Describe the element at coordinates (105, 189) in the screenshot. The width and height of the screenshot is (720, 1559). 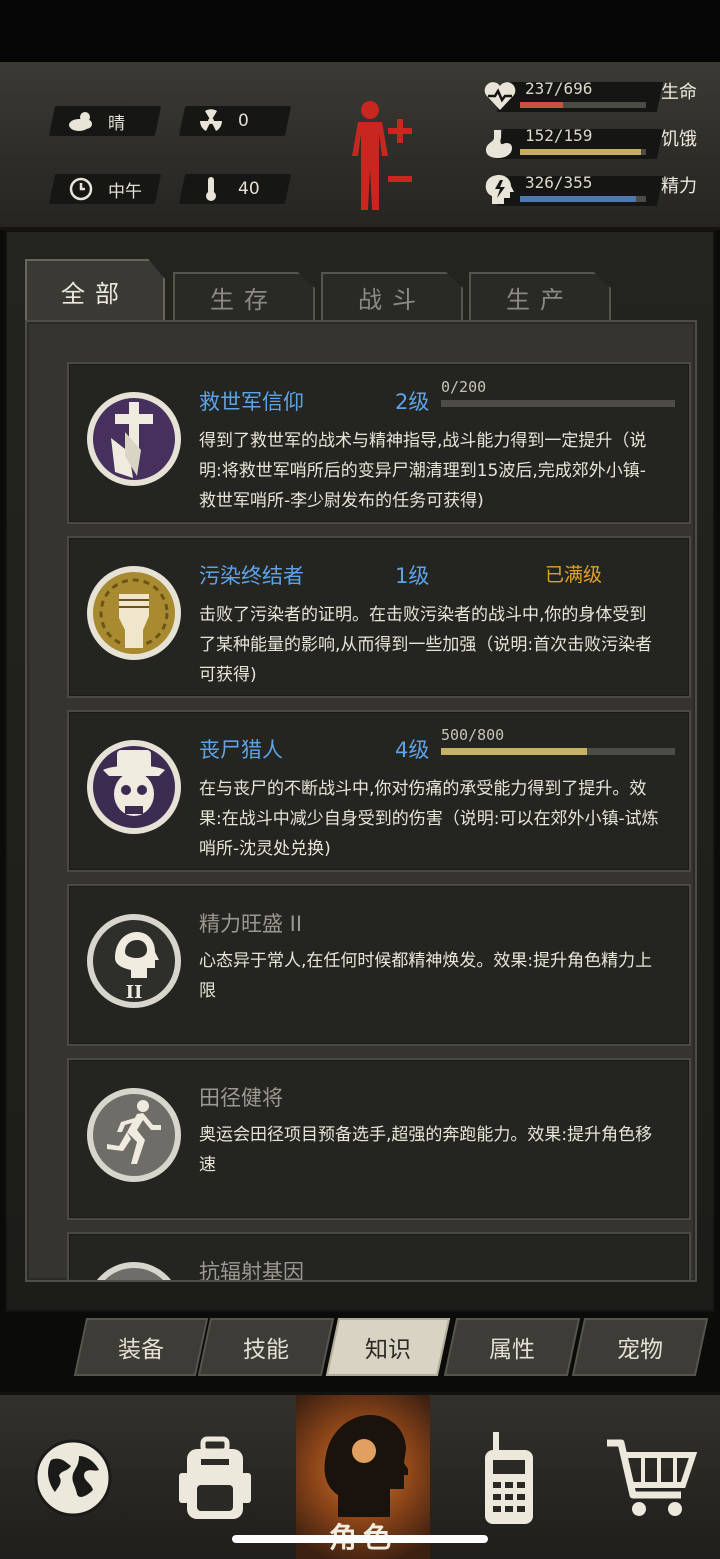
I see `time-chip: 中午` at that location.